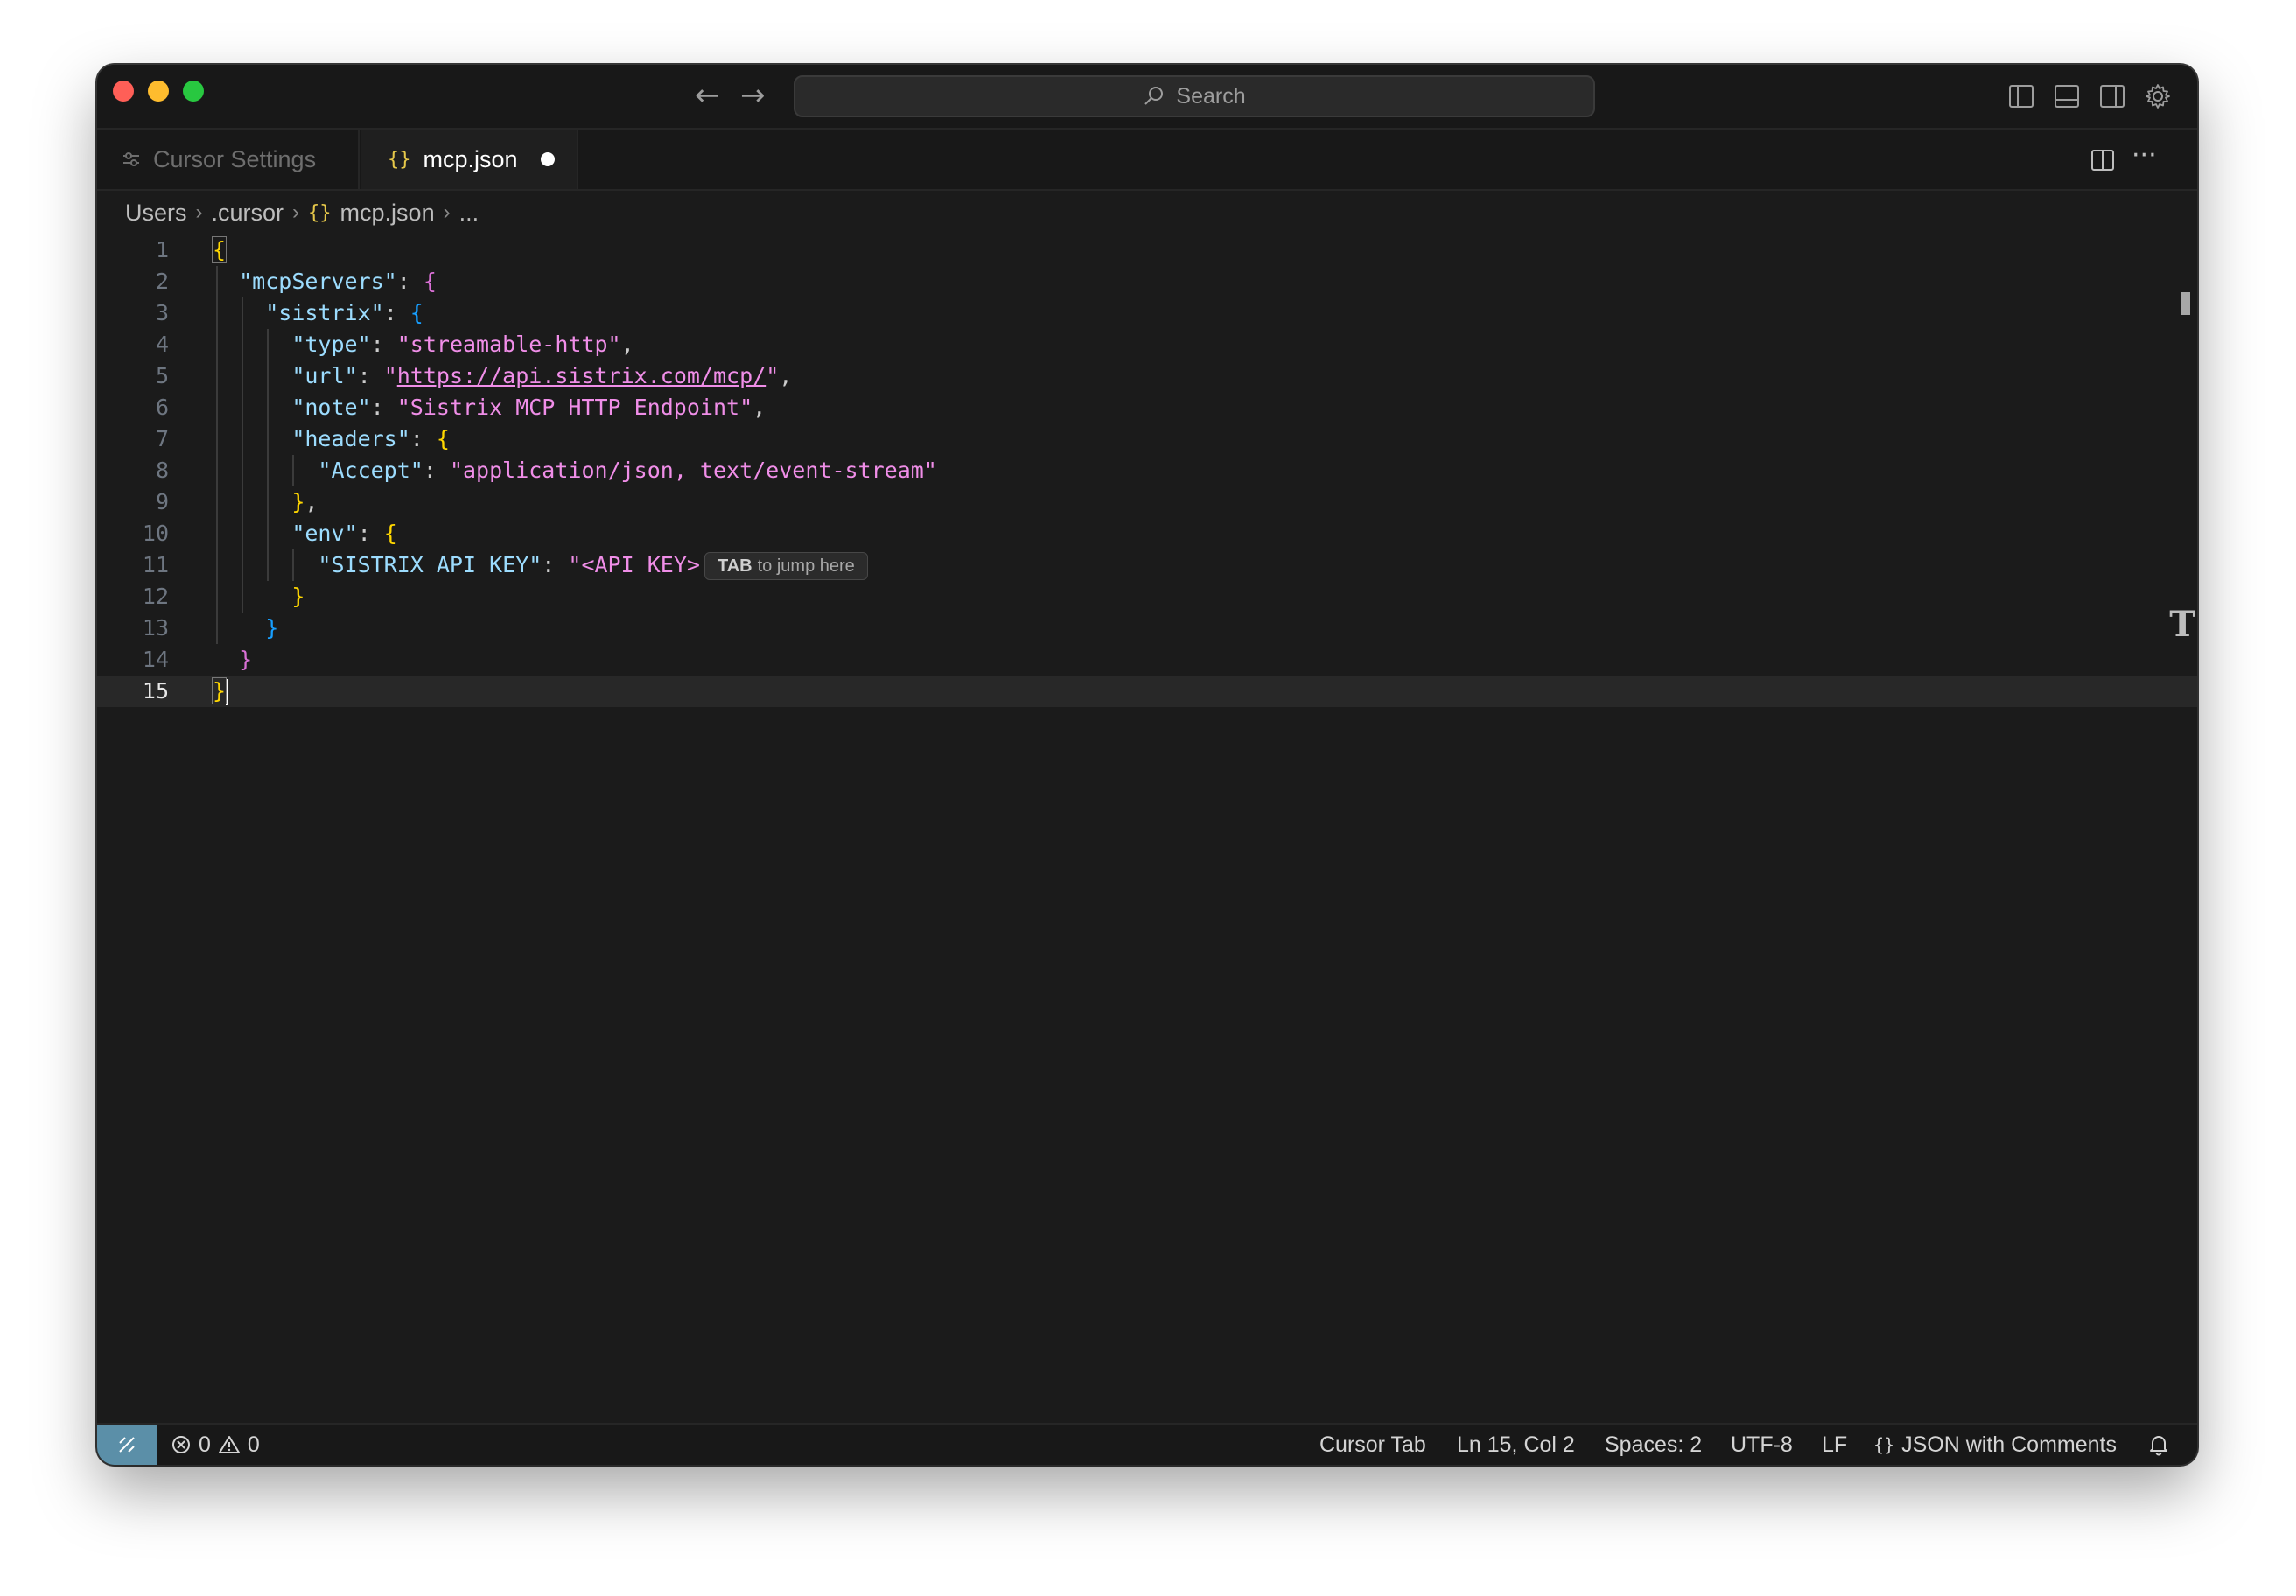 Image resolution: width=2296 pixels, height=1596 pixels. I want to click on code-line: 1 {, so click(1147, 250).